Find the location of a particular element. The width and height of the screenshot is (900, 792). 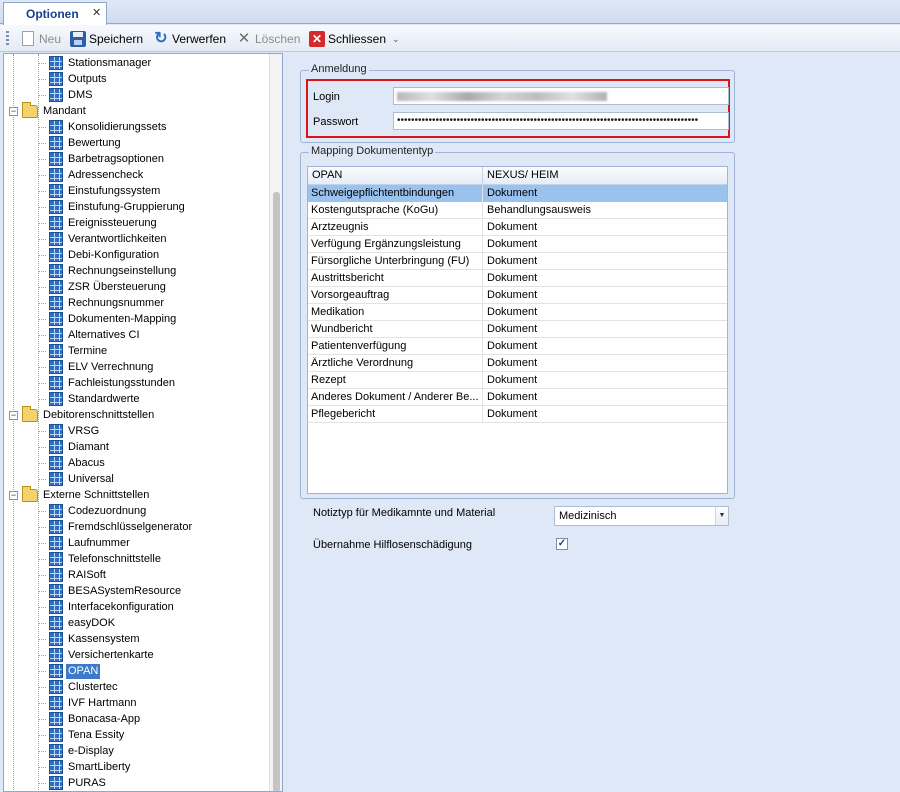

tree-item: Fachleistungsstunden is located at coordinates (113, 383).